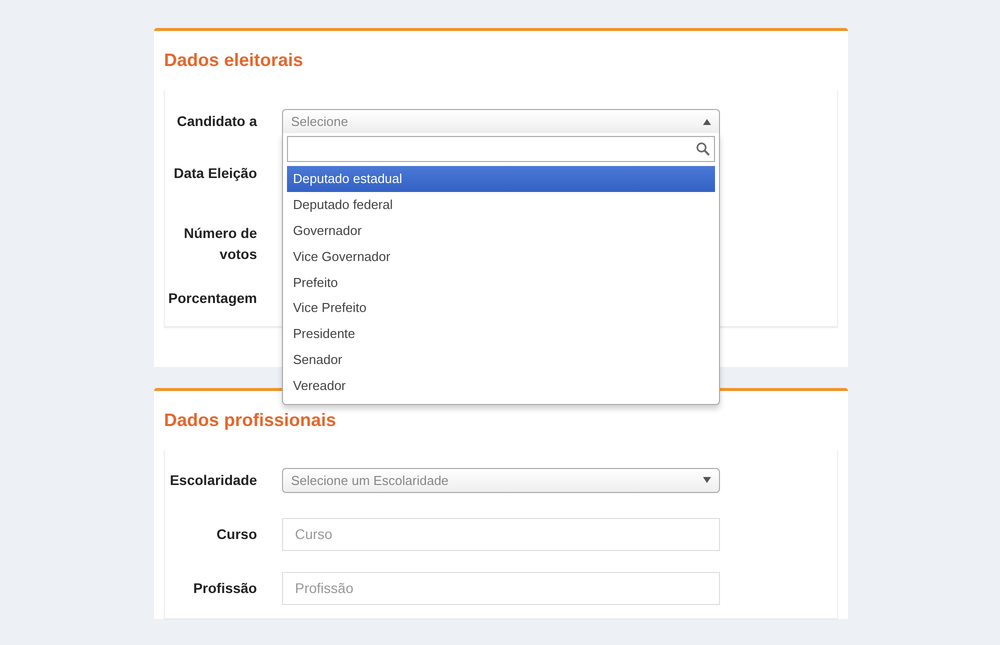 The height and width of the screenshot is (645, 1000). I want to click on field-label: Porcentagem, so click(212, 298).